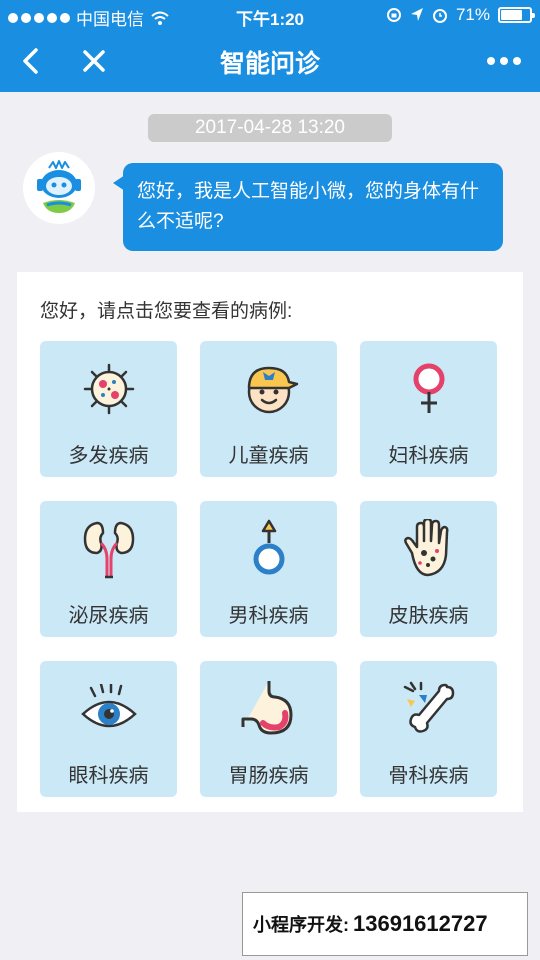  Describe the element at coordinates (108, 776) in the screenshot. I see `category-label: 眼科疾病` at that location.